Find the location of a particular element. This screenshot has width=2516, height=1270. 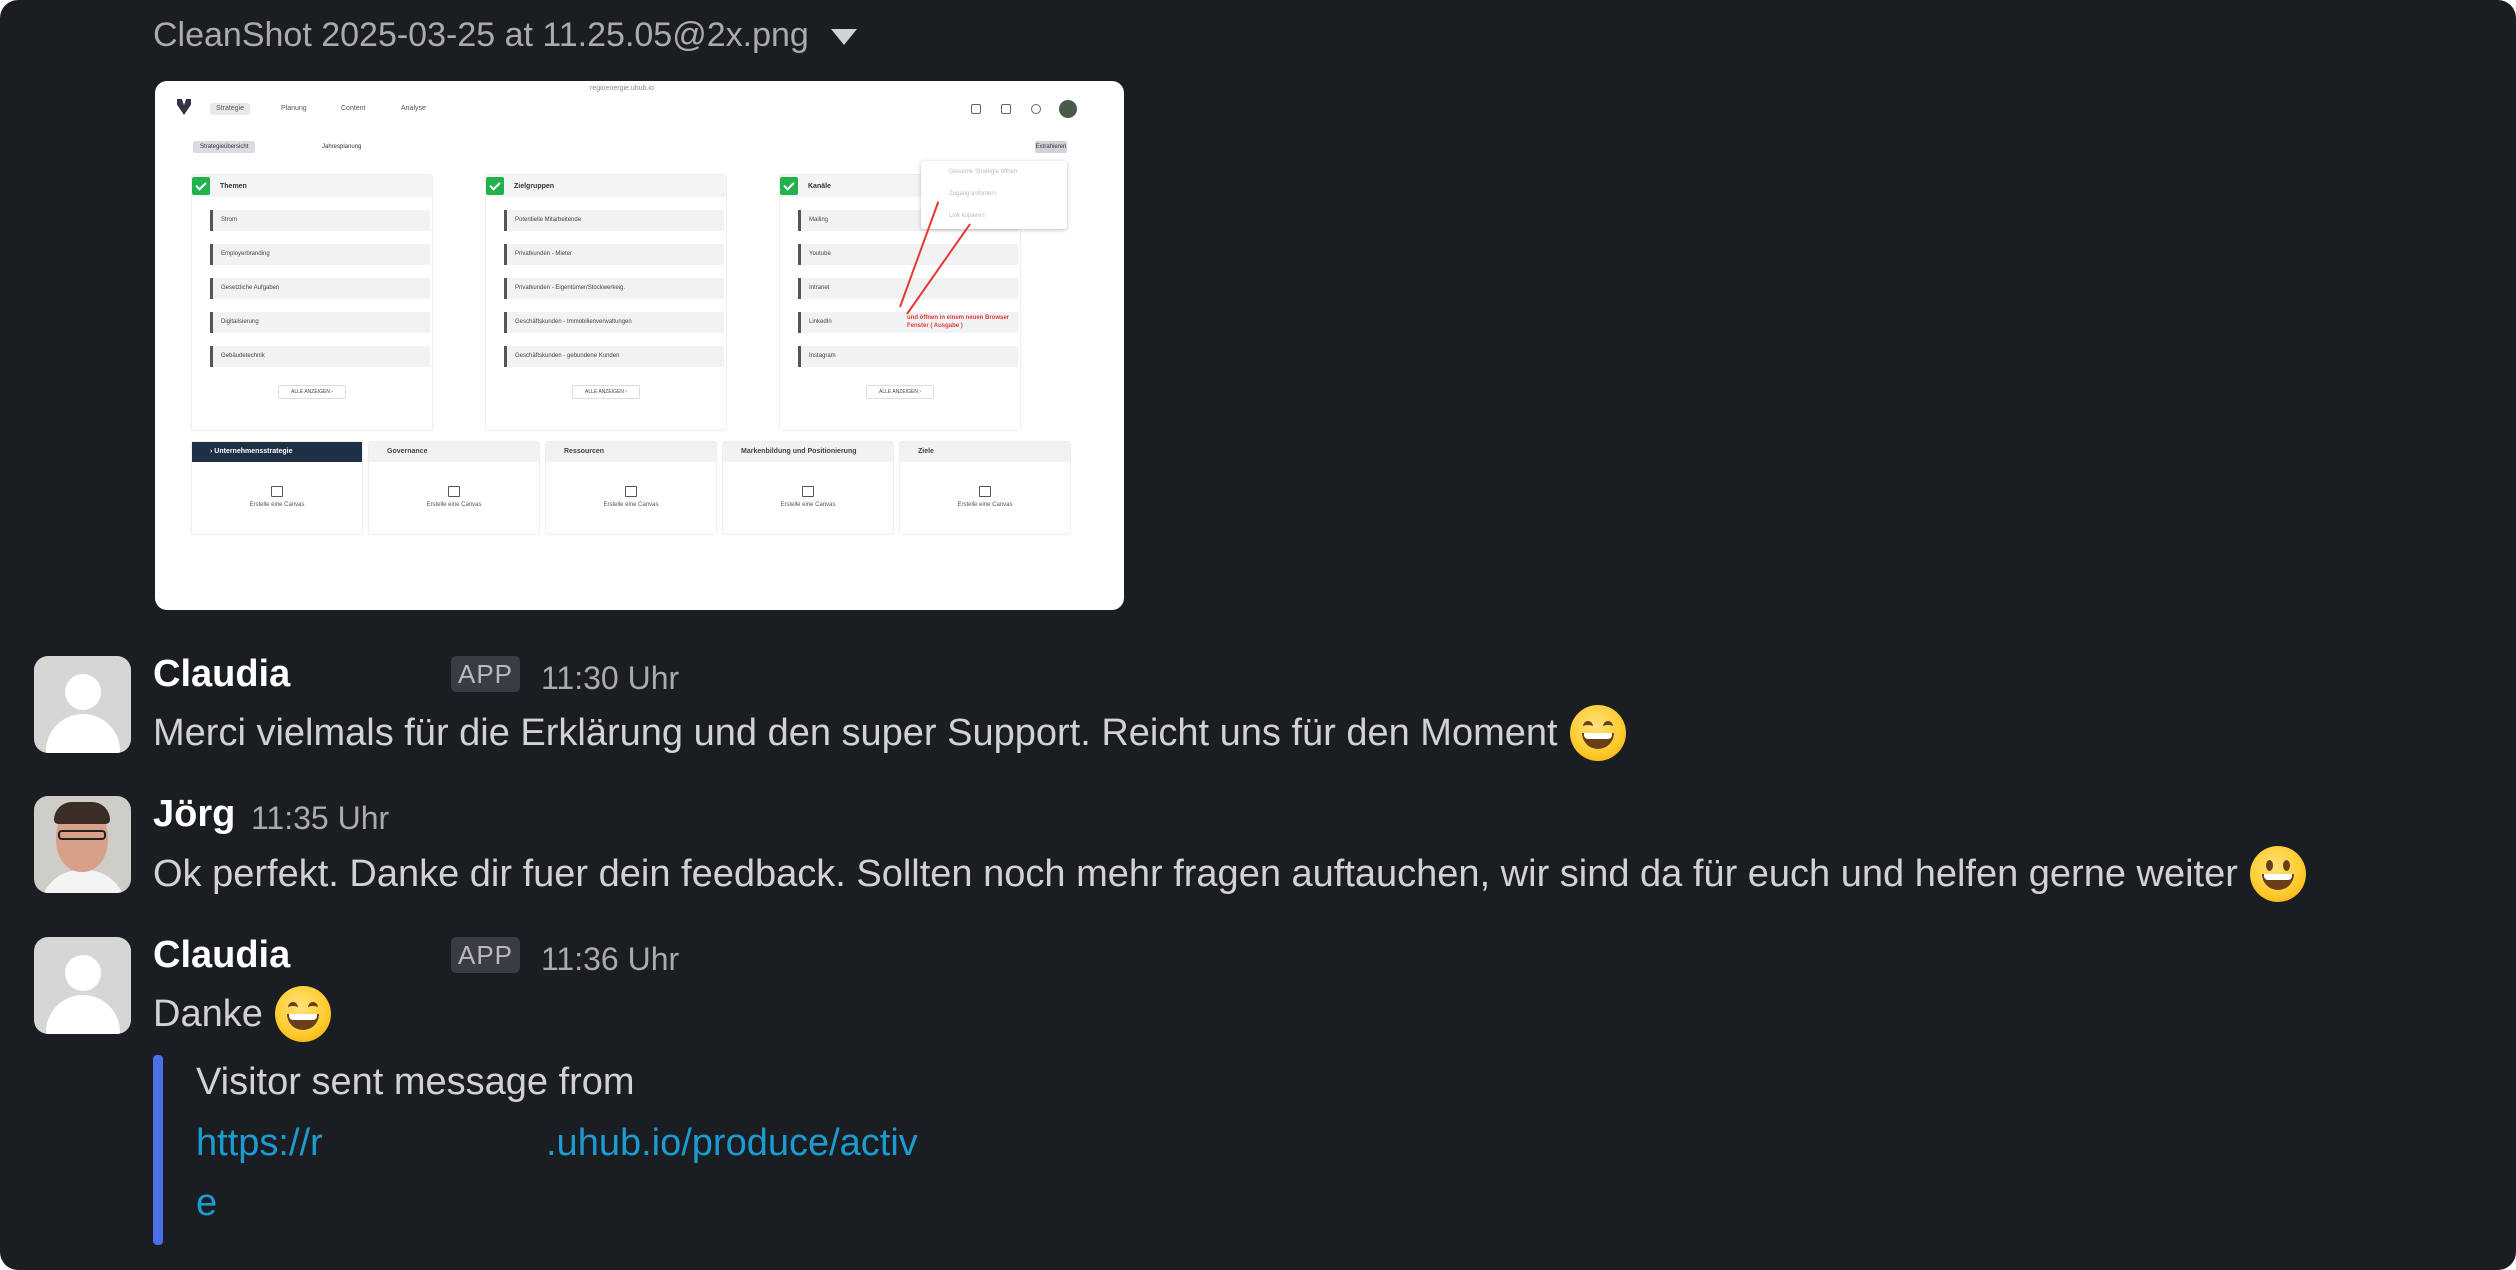

bulb-icon is located at coordinates (976, 109).